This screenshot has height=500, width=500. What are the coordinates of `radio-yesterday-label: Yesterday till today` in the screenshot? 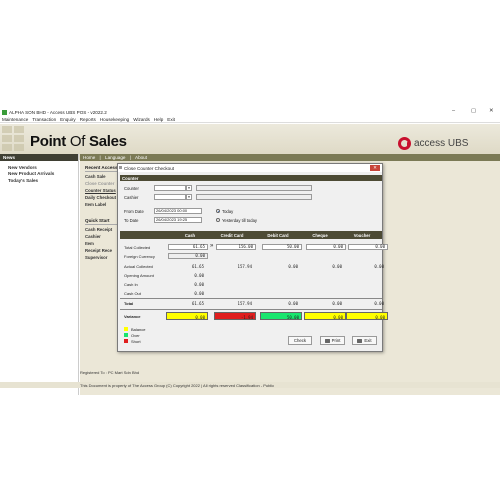 It's located at (239, 220).